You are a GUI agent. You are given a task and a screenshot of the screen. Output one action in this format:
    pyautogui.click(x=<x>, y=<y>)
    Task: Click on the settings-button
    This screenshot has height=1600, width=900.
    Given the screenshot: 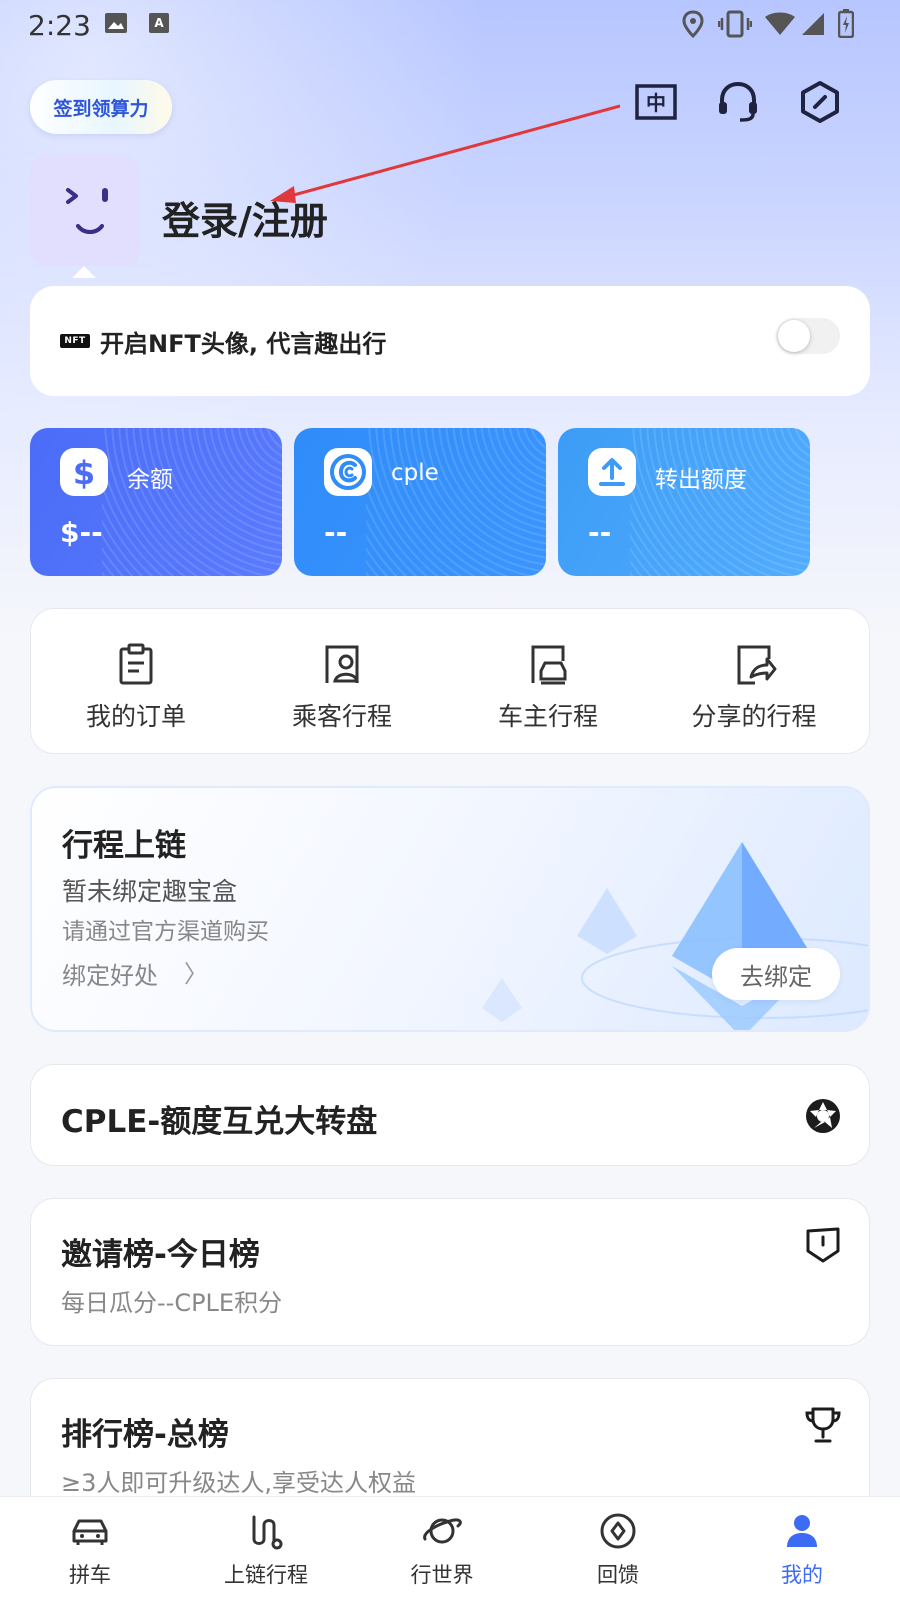 What is the action you would take?
    pyautogui.click(x=820, y=102)
    